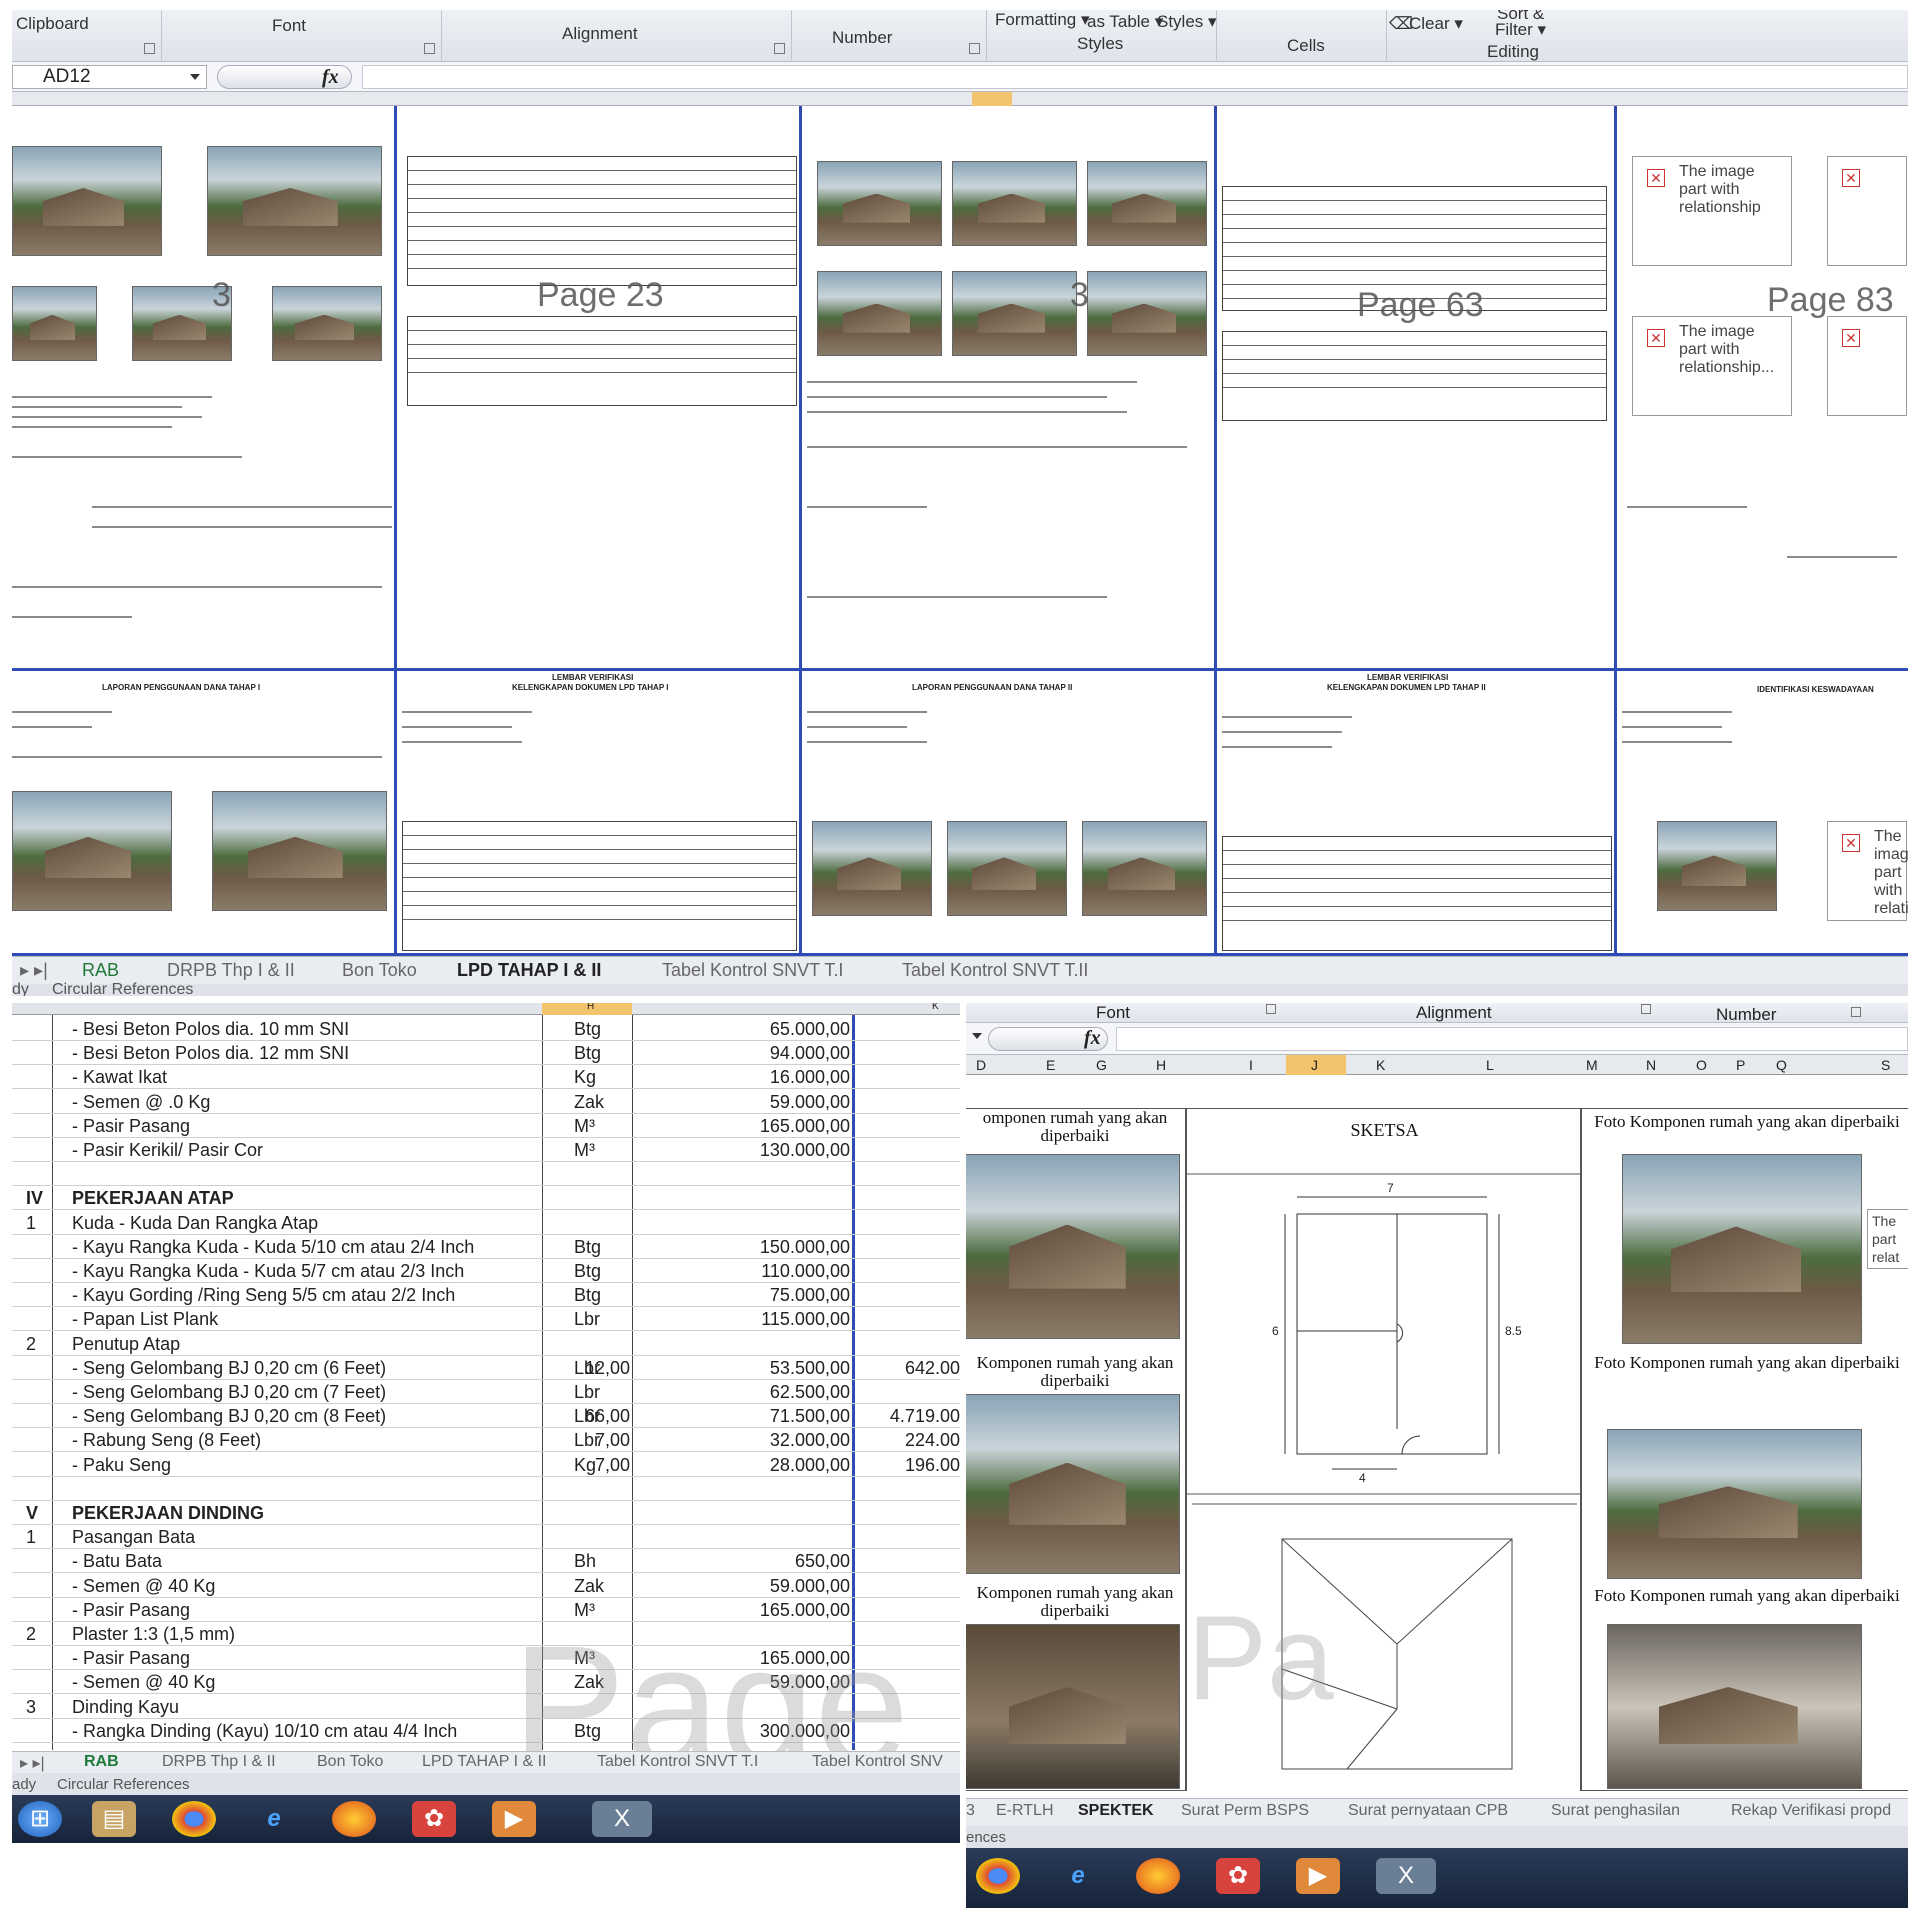  I want to click on table-row: 2 Penutup Atap, so click(486, 1344).